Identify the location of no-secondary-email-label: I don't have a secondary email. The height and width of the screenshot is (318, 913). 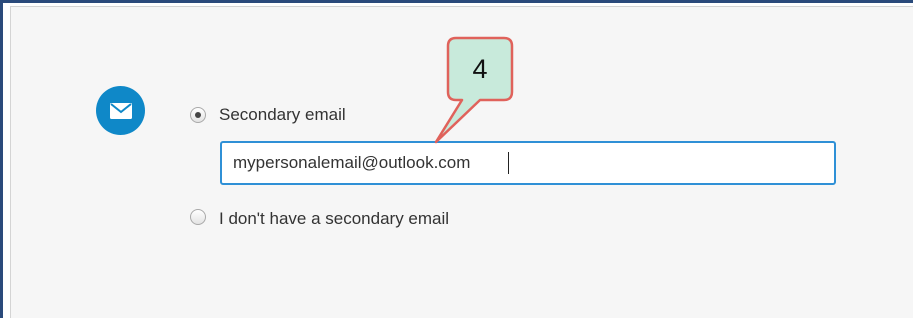
(334, 218).